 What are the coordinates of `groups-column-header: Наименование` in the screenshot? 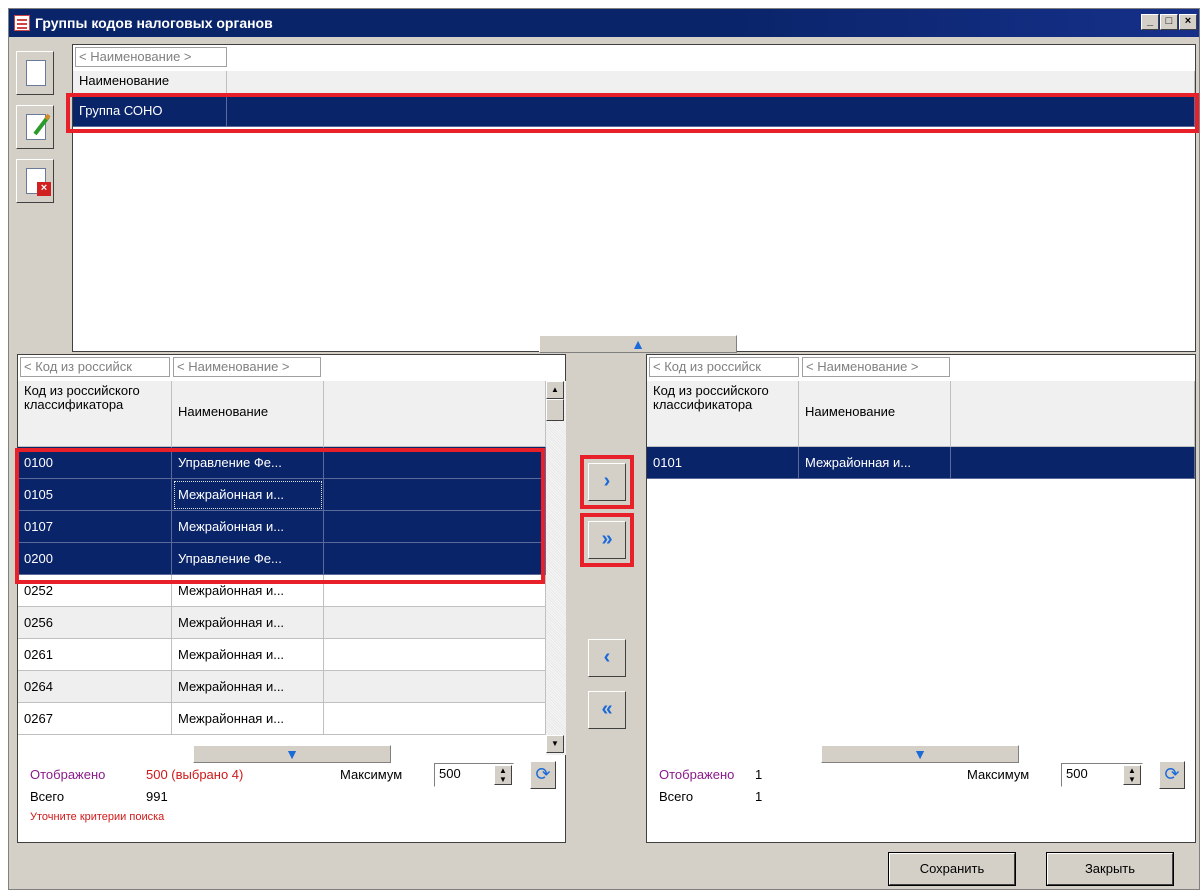 It's located at (150, 83).